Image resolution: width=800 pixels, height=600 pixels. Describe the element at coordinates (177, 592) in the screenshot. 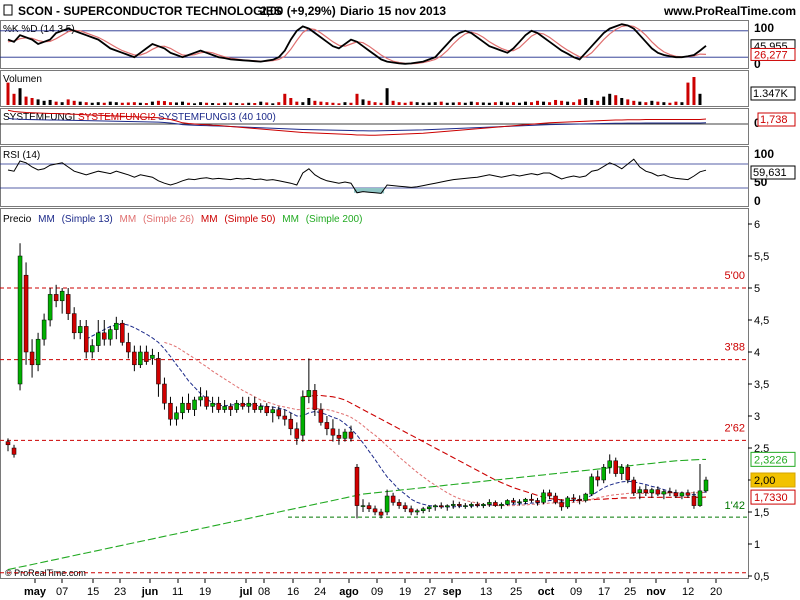

I see `x-tick-label: 11` at that location.